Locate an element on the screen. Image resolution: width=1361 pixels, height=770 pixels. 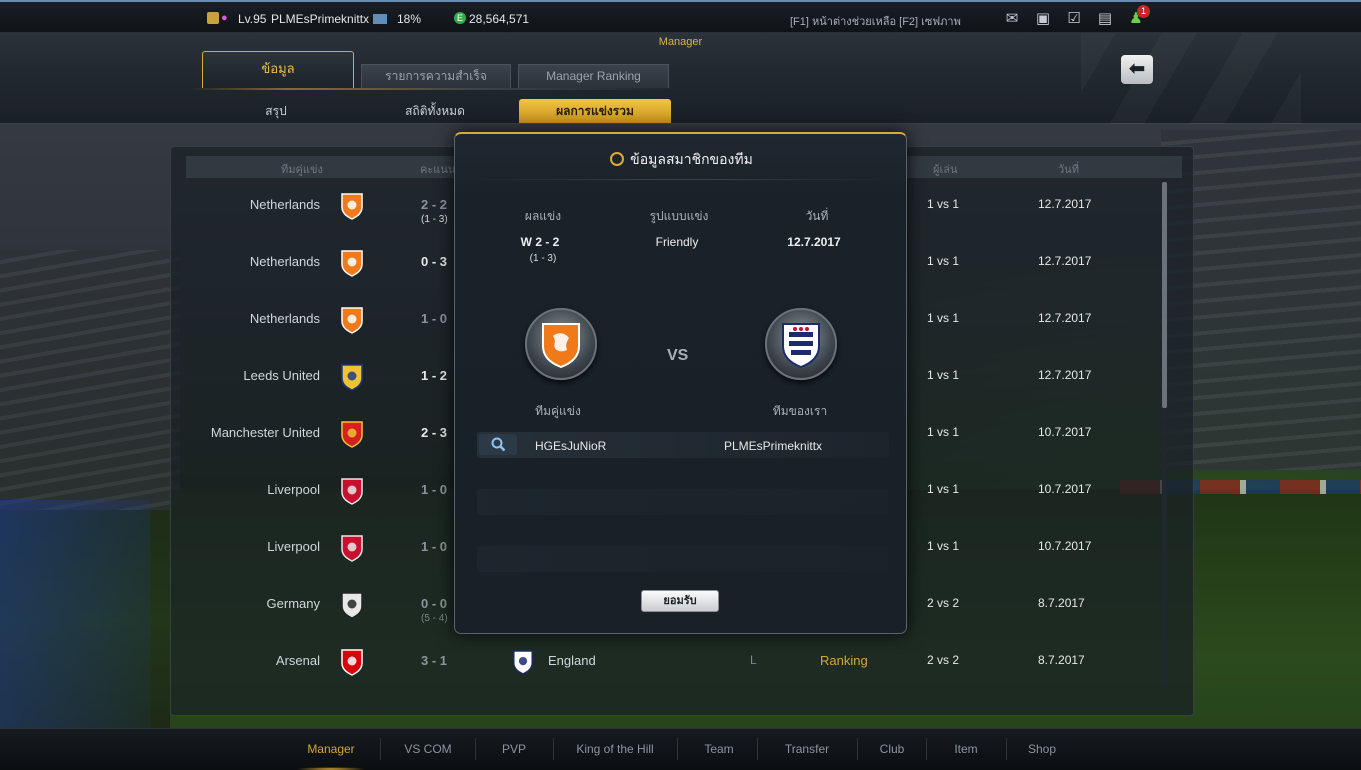
opponent-team-name: Arsenal is located at coordinates (297, 660).